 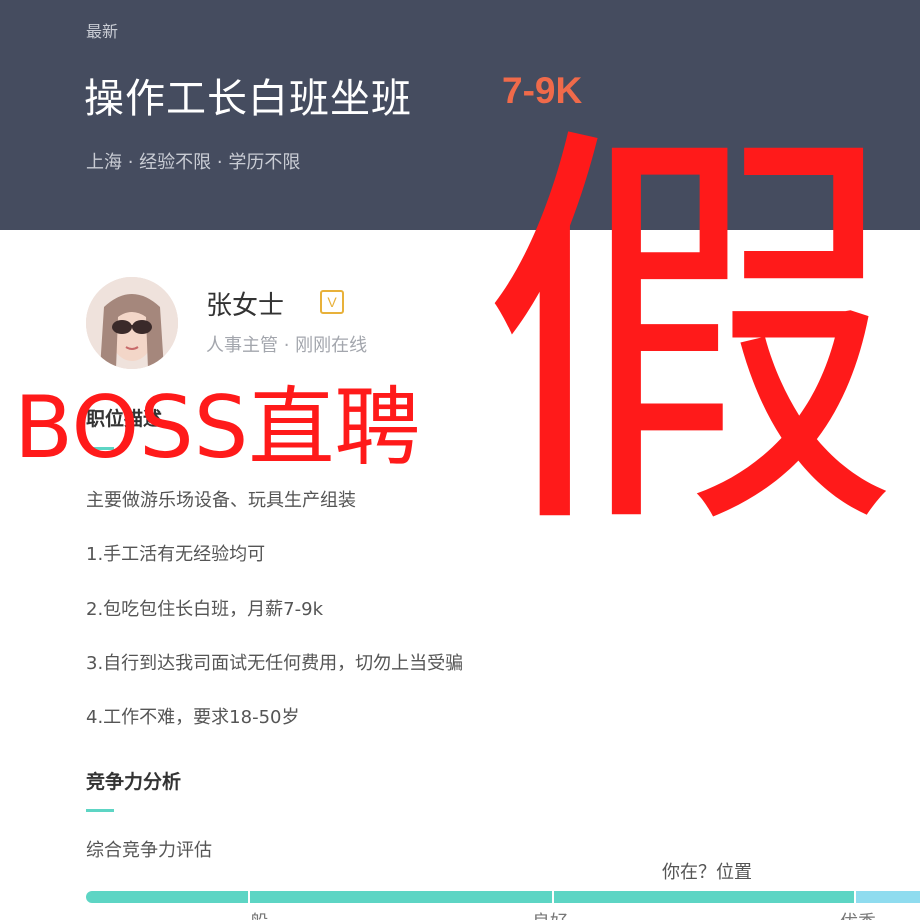 What do you see at coordinates (102, 31) in the screenshot?
I see `job-tag: 最新` at bounding box center [102, 31].